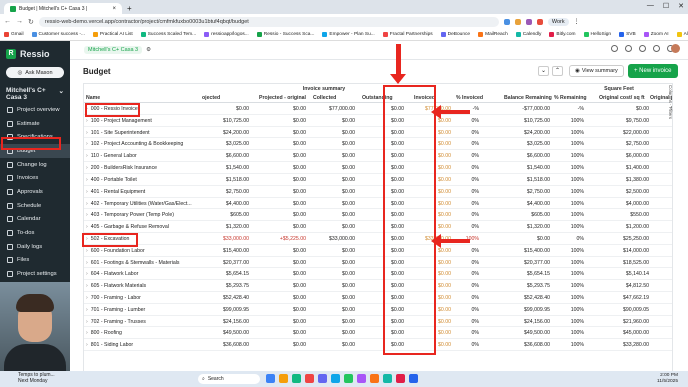 Image resolution: width=688 pixels, height=387 pixels. I want to click on help-icon, so click(614, 48).